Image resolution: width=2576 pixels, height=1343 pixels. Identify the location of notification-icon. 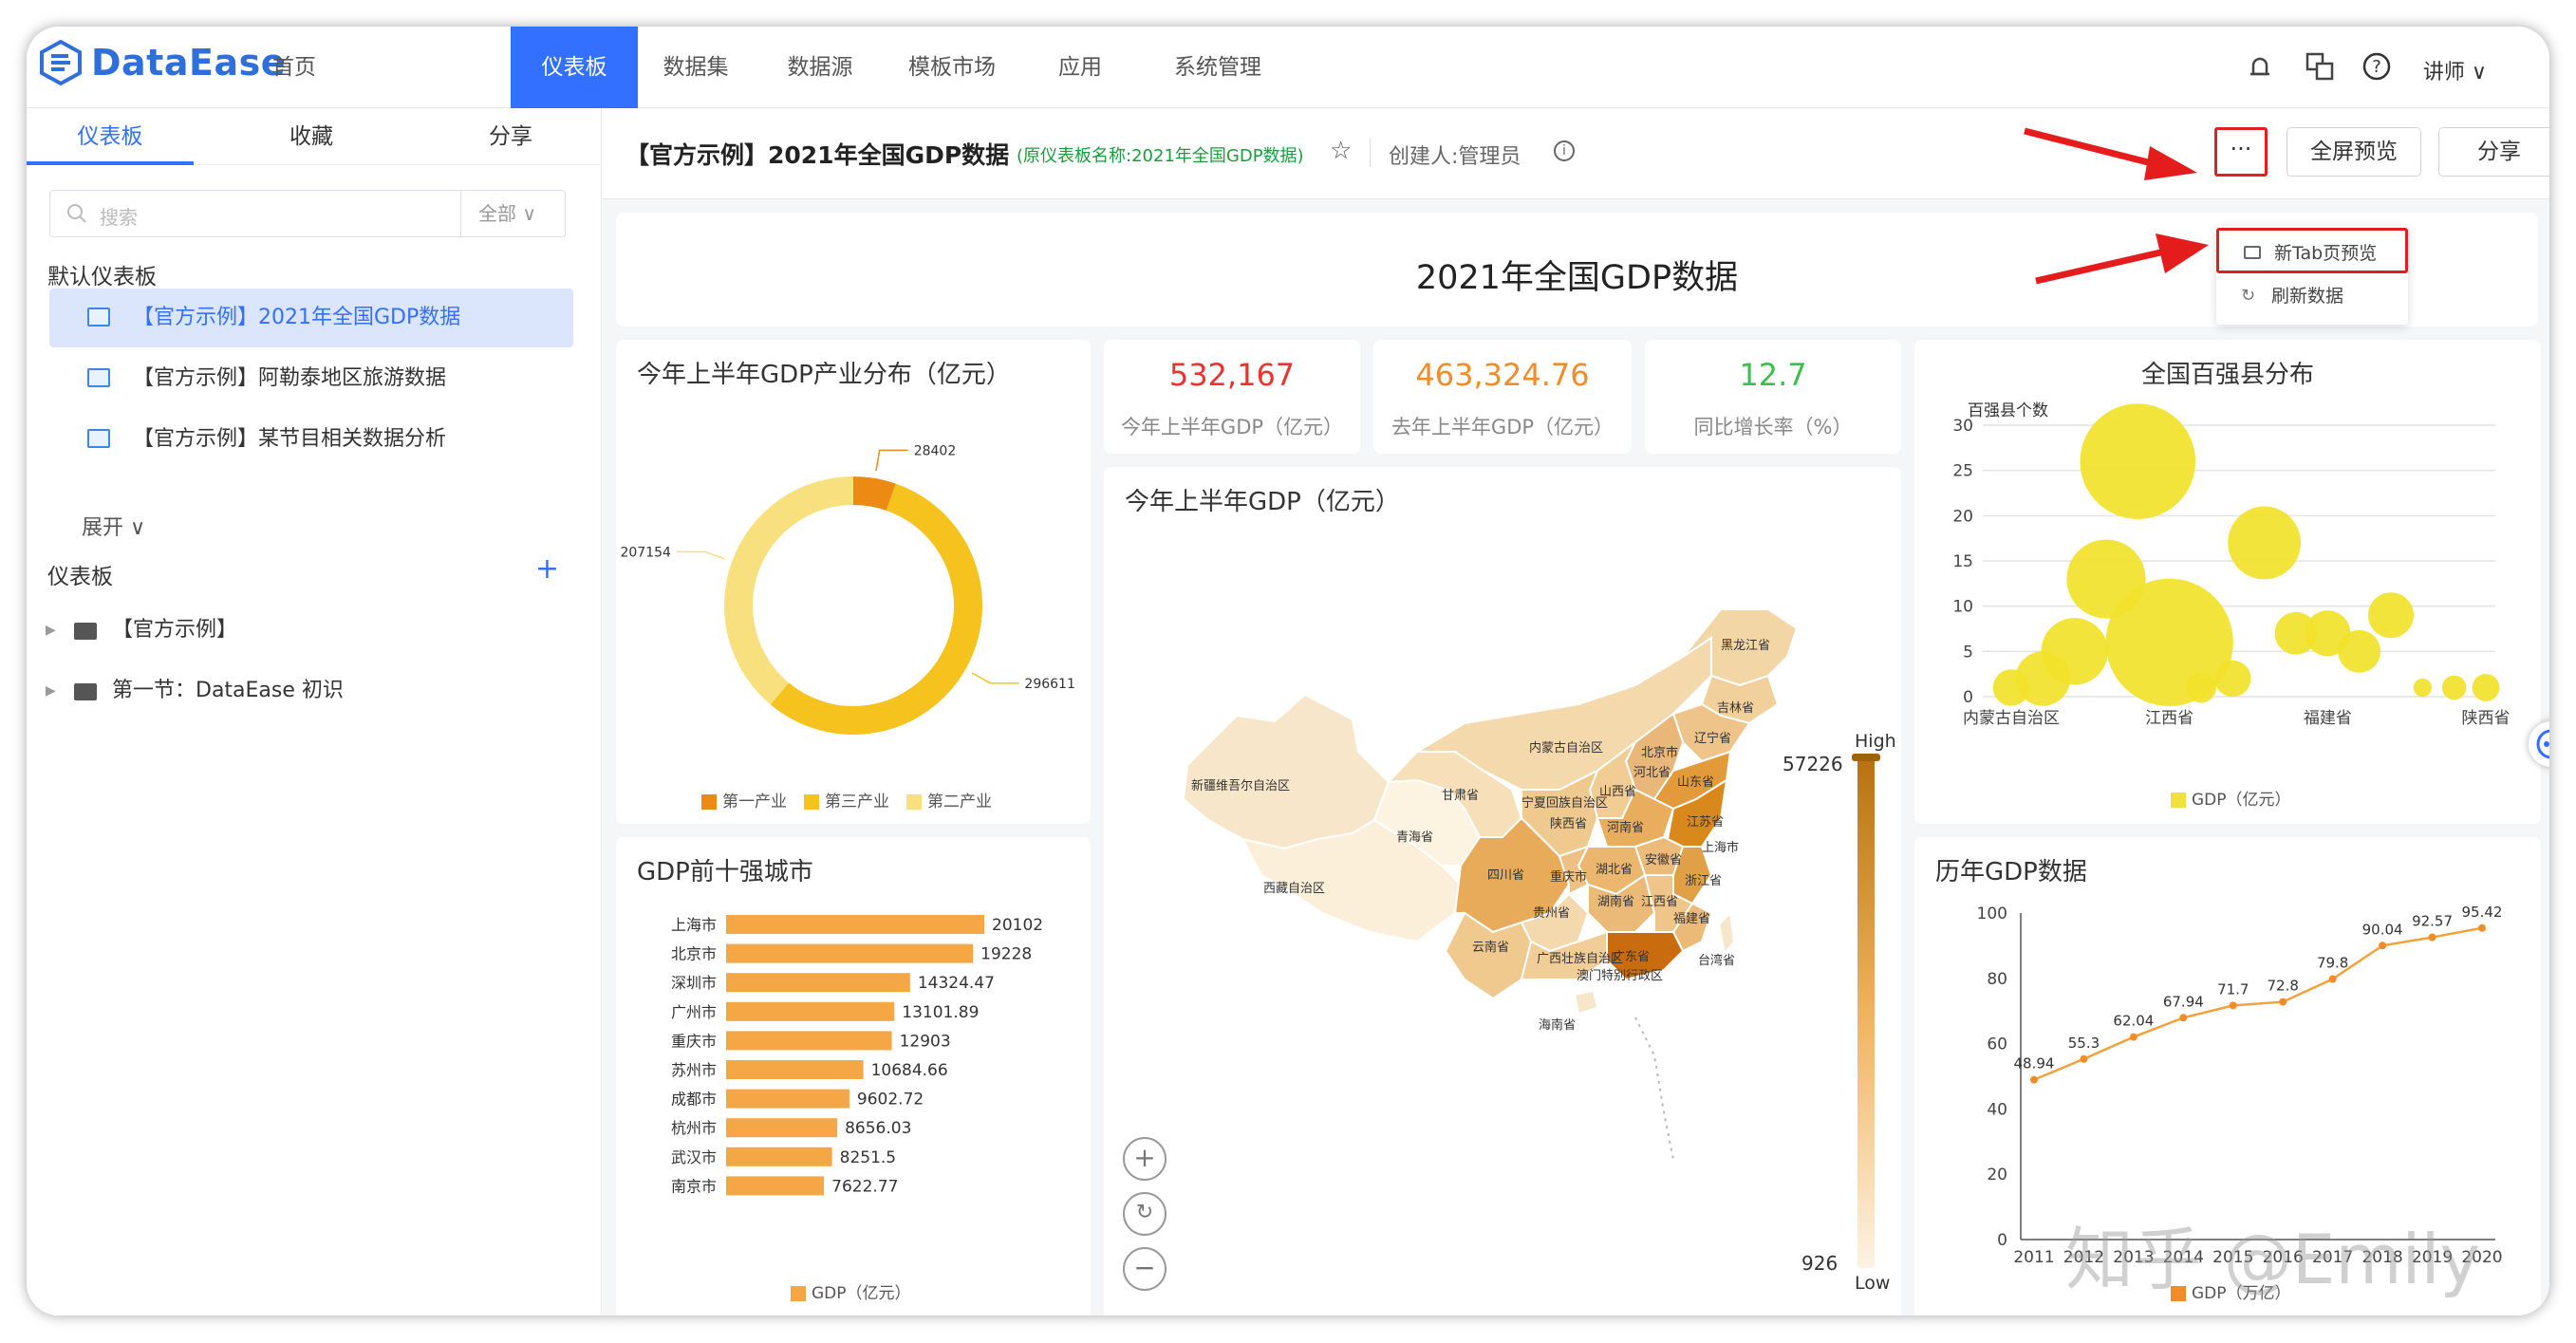
(2260, 67).